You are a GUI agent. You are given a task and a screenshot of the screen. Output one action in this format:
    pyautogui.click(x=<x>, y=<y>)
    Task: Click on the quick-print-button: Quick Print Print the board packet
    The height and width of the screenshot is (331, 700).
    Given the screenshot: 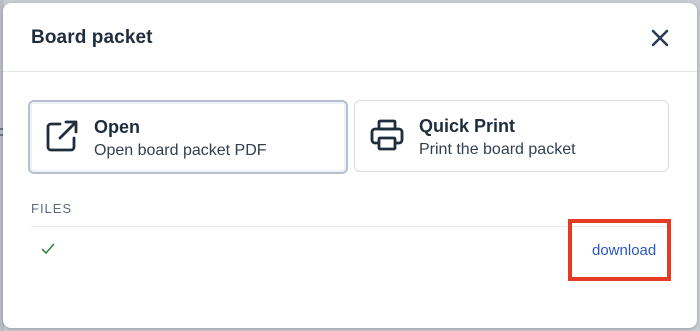 What is the action you would take?
    pyautogui.click(x=511, y=136)
    